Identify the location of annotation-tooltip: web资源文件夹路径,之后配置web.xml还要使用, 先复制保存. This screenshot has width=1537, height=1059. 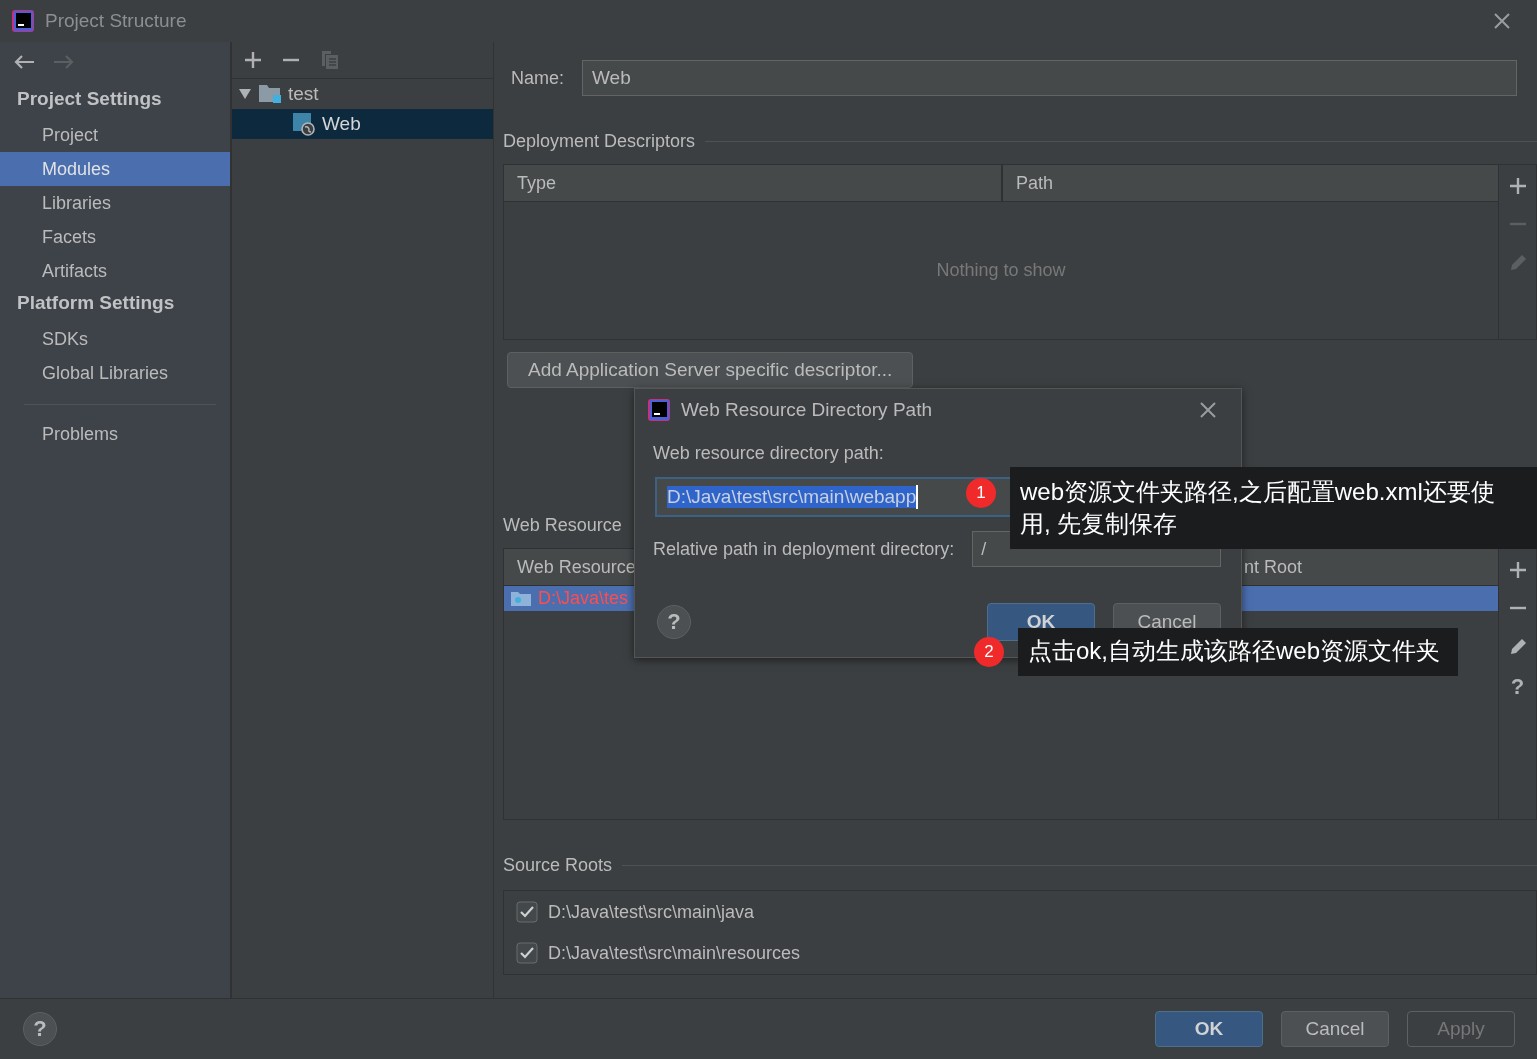
(1273, 508).